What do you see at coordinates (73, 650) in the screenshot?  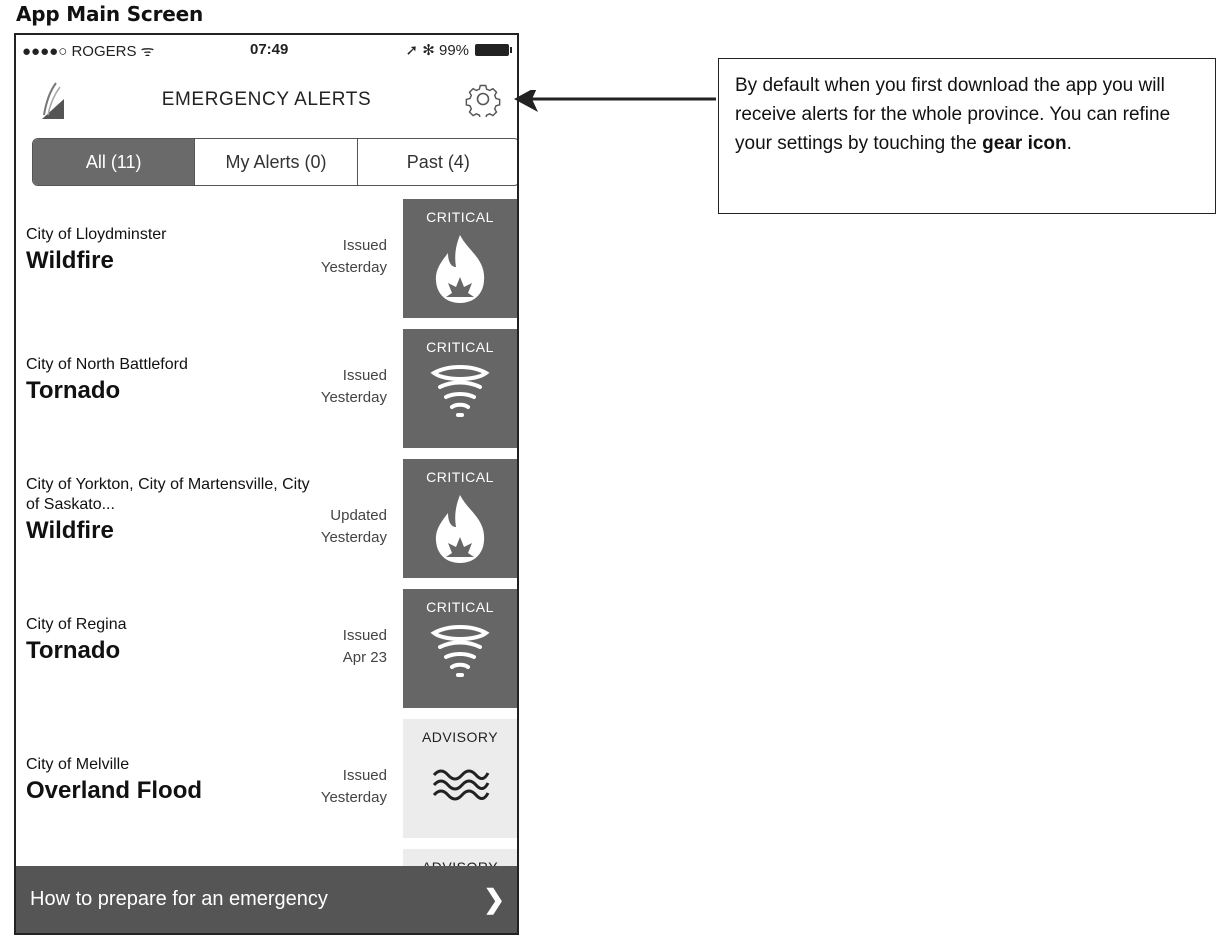 I see `alert-type: Tornado` at bounding box center [73, 650].